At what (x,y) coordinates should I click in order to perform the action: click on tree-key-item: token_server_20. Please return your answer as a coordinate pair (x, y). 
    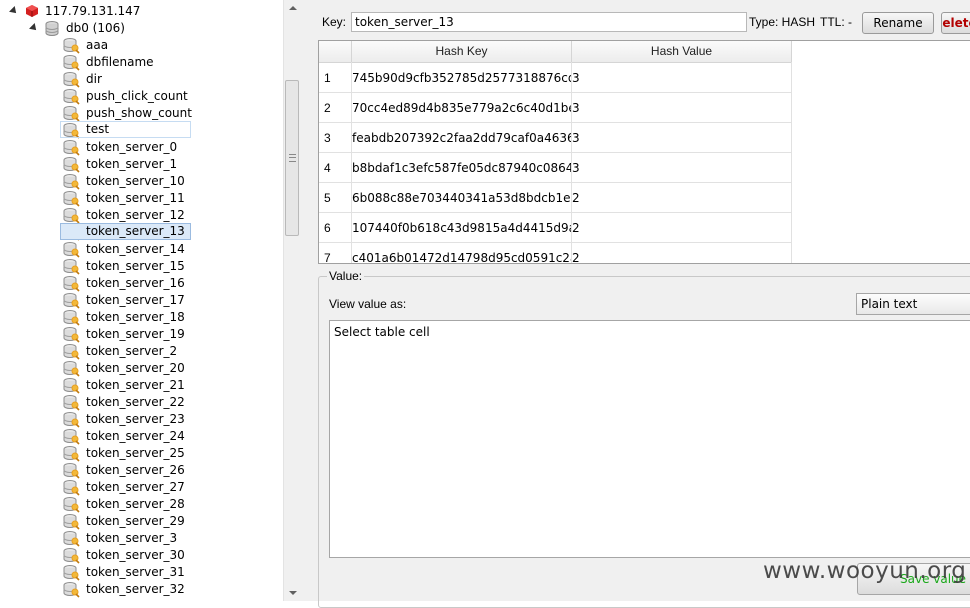
    Looking at the image, I should click on (141, 368).